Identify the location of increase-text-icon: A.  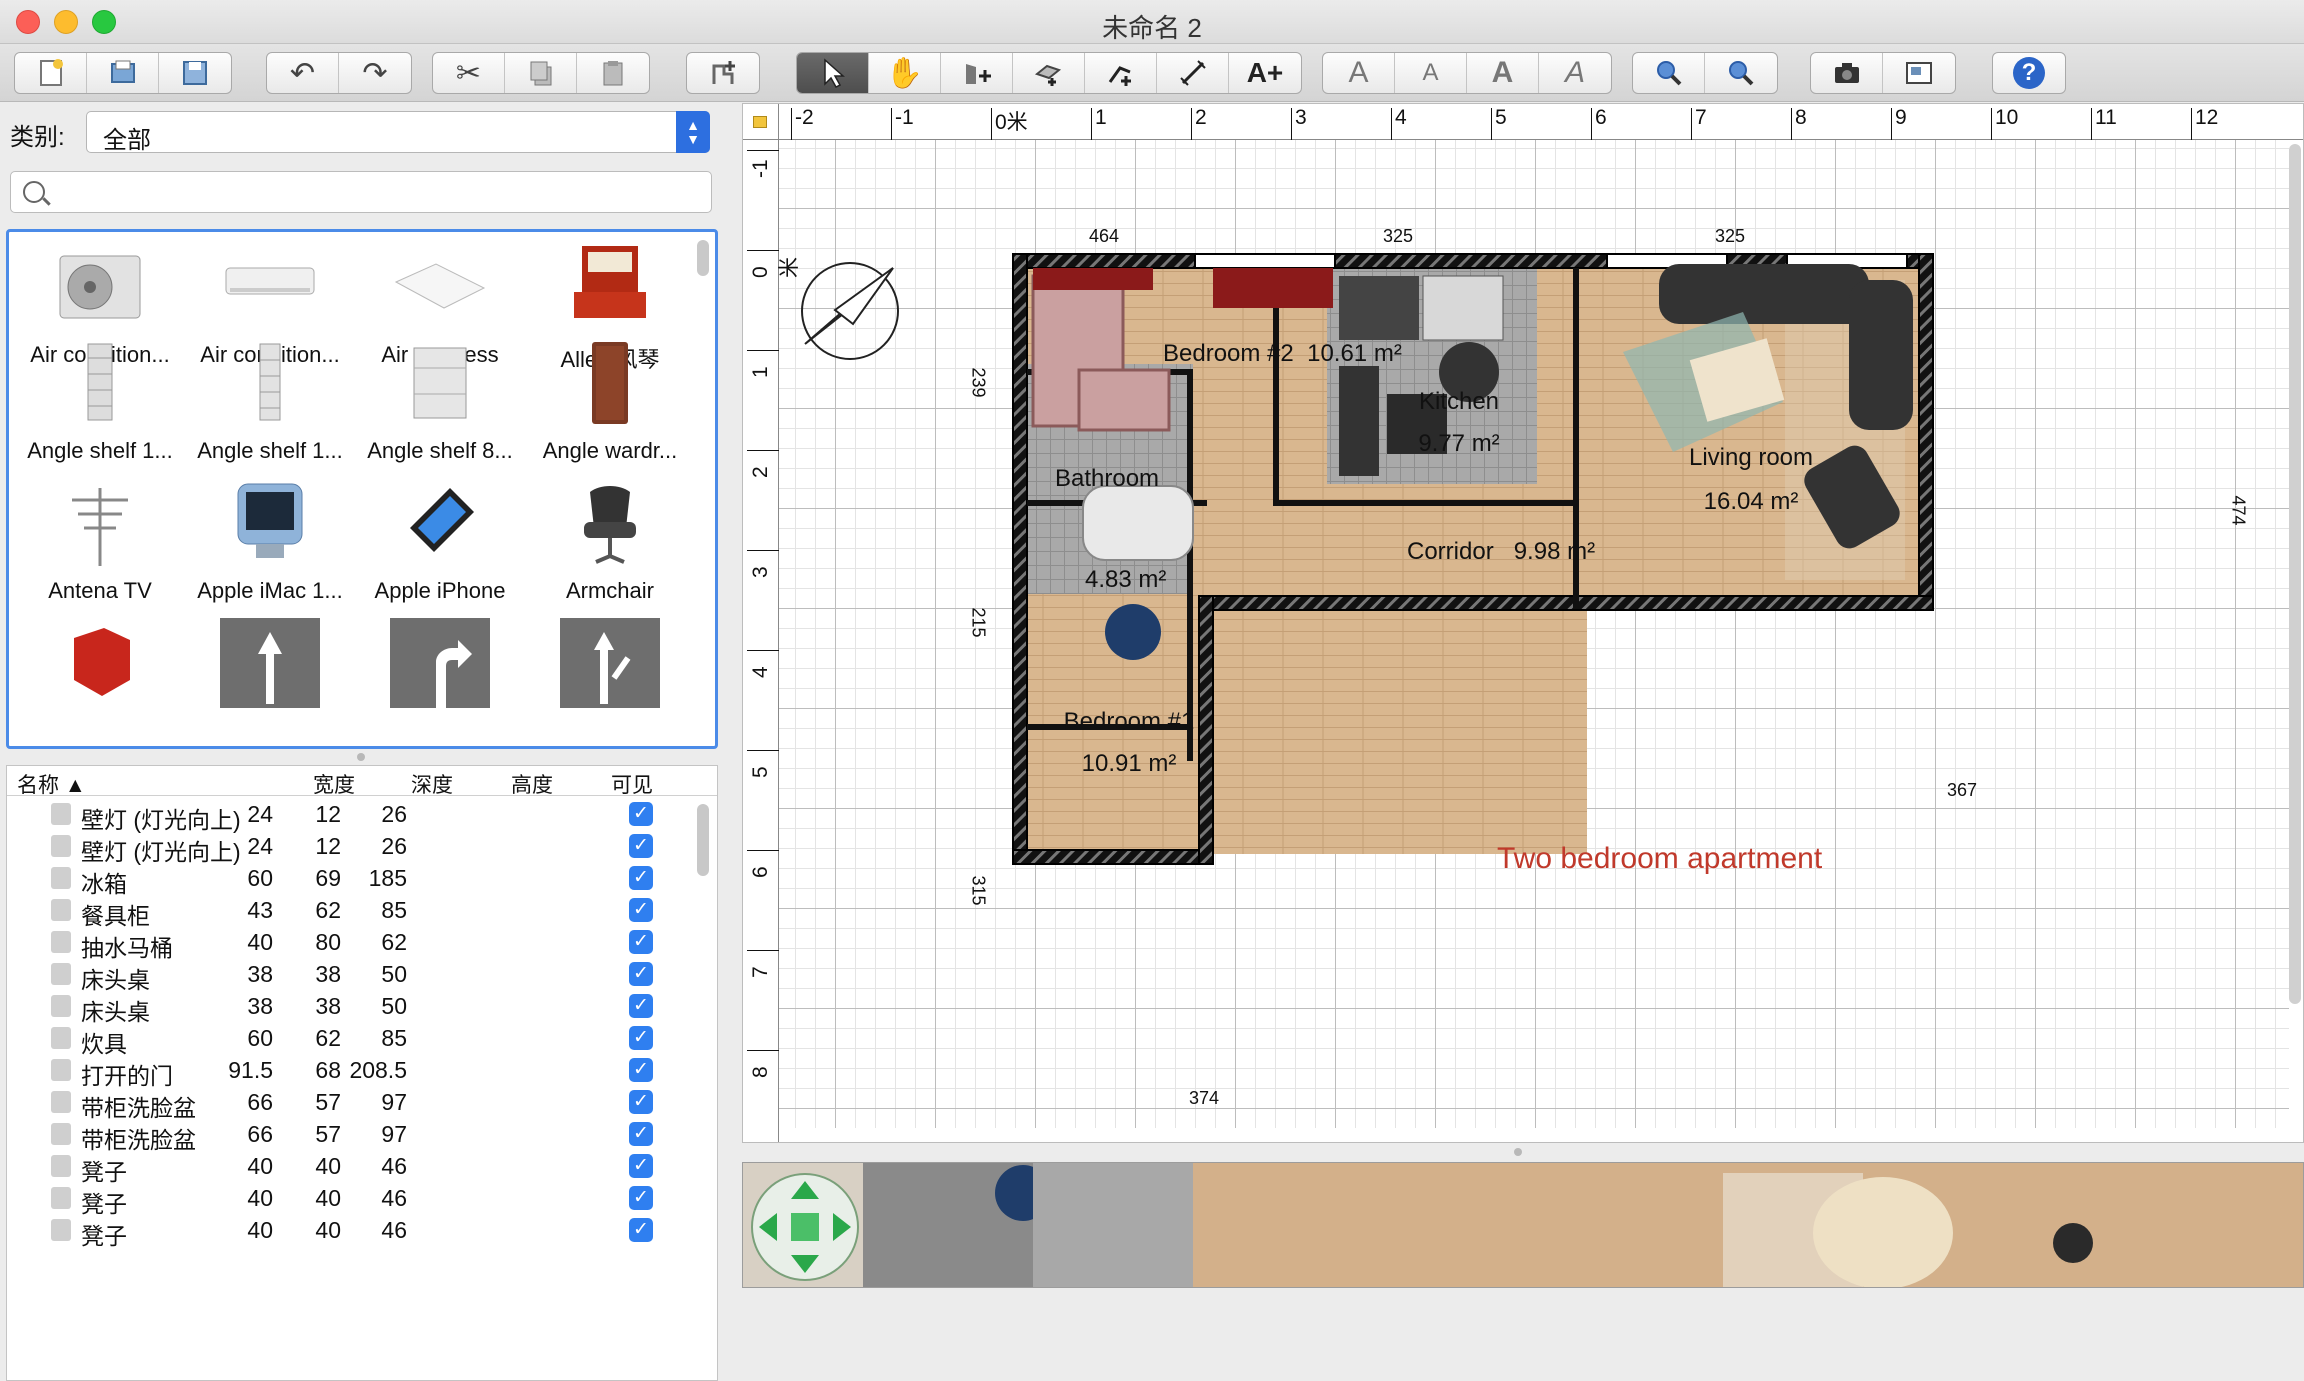
(1359, 73).